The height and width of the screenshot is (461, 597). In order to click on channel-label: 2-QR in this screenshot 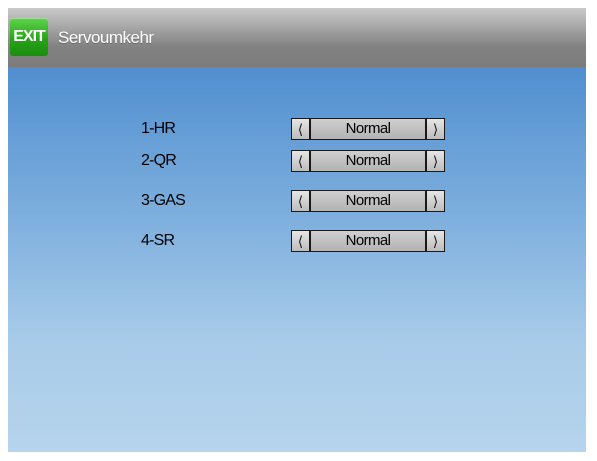, I will do `click(159, 160)`.